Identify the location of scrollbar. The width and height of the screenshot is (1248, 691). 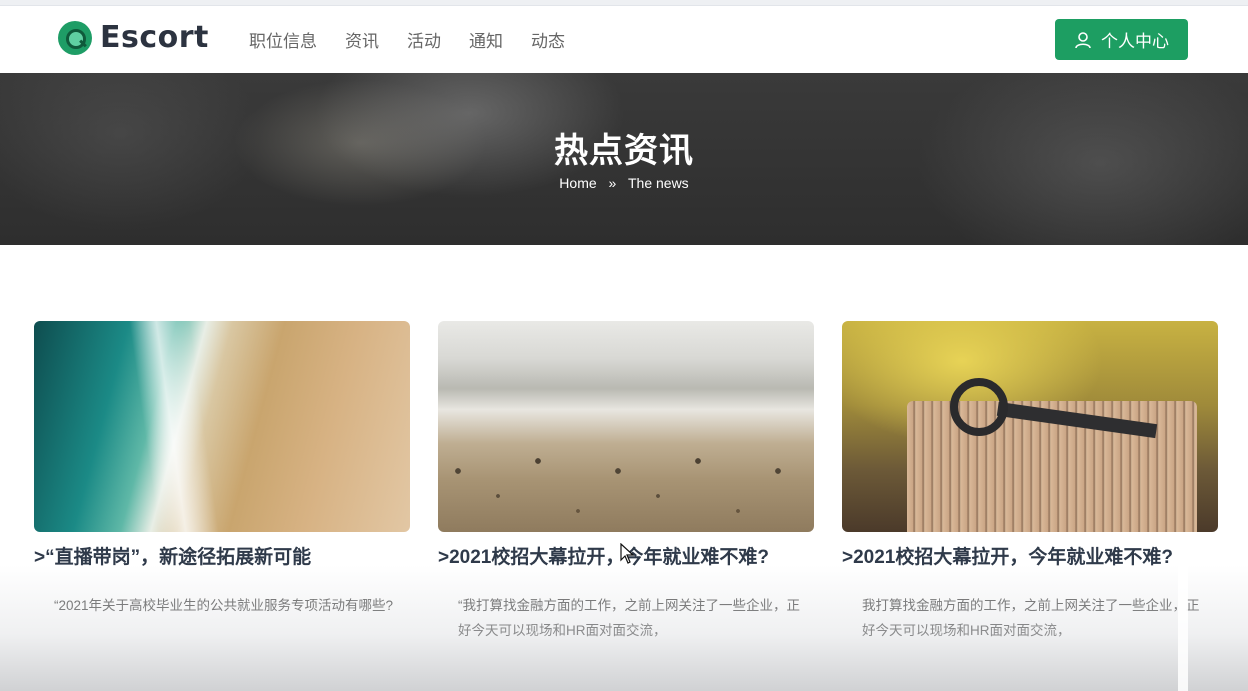
(1183, 619).